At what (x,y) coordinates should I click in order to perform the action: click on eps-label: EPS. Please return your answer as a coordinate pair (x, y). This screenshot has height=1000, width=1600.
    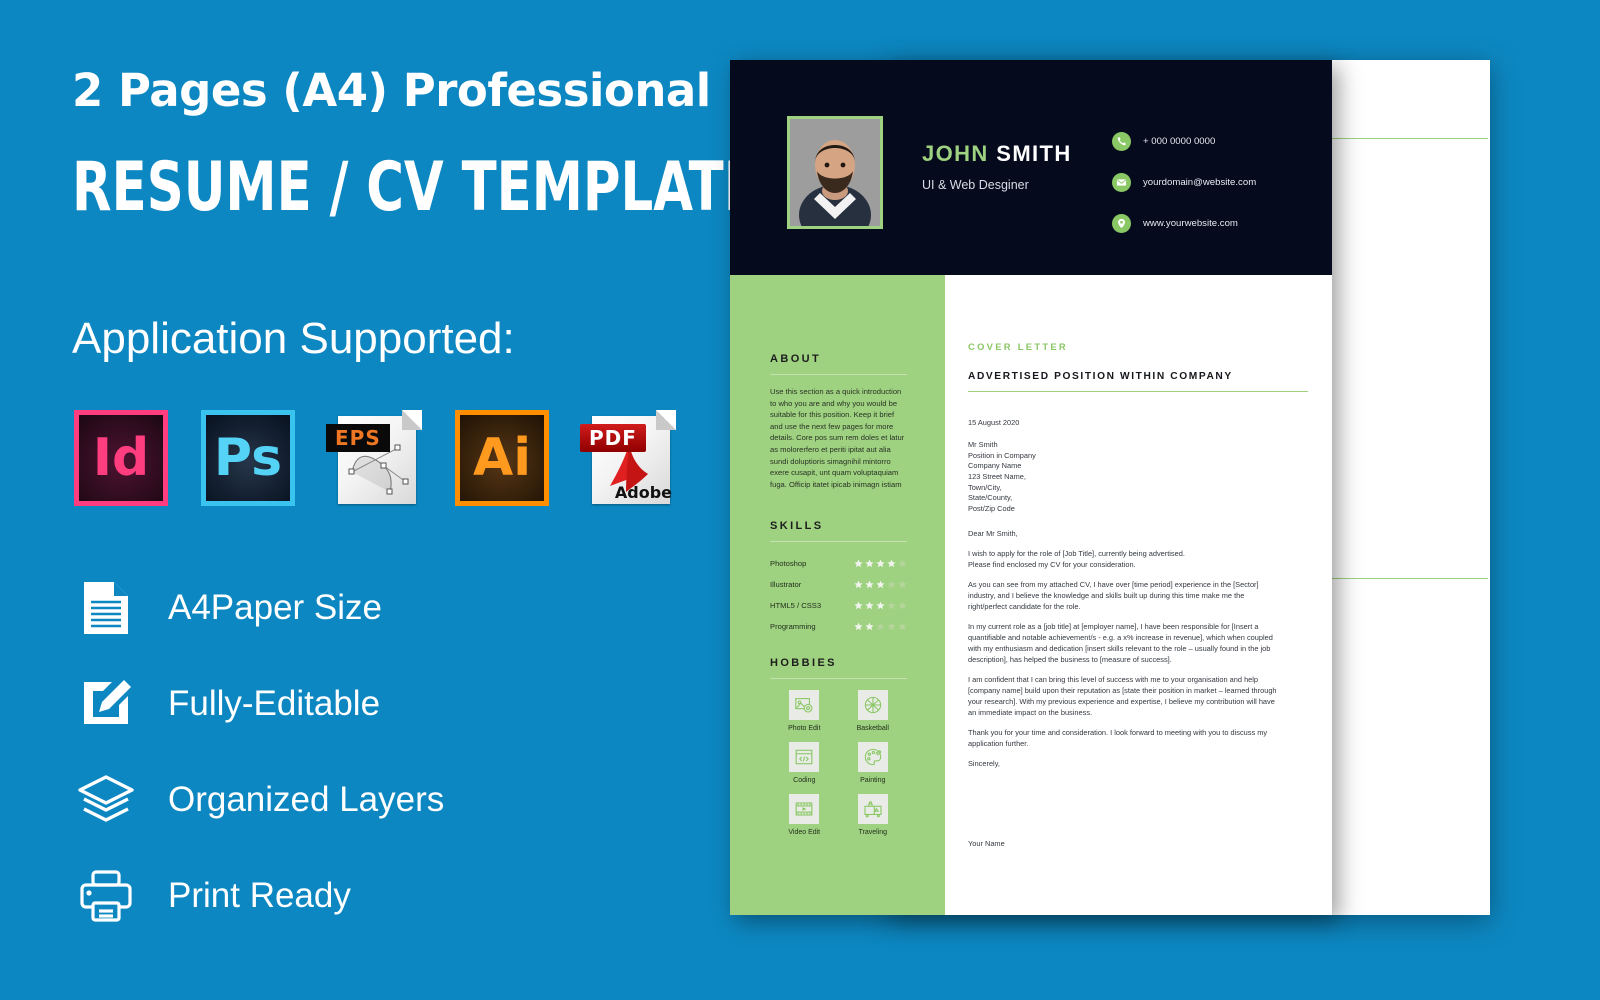
    Looking at the image, I should click on (358, 438).